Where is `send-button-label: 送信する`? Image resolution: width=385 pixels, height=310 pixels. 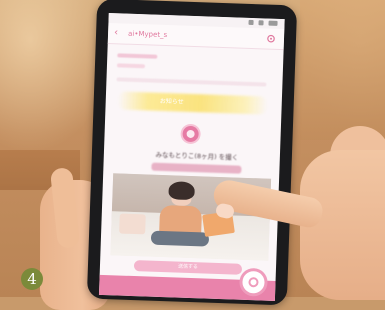 send-button-label: 送信する is located at coordinates (188, 267).